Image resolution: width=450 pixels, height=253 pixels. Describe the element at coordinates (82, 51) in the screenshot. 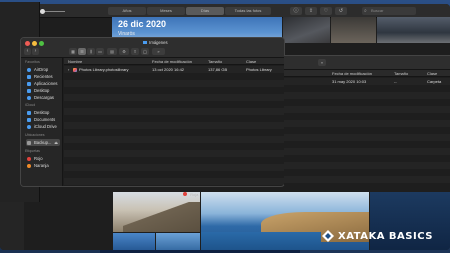

I see `list-view-button: ☰` at that location.